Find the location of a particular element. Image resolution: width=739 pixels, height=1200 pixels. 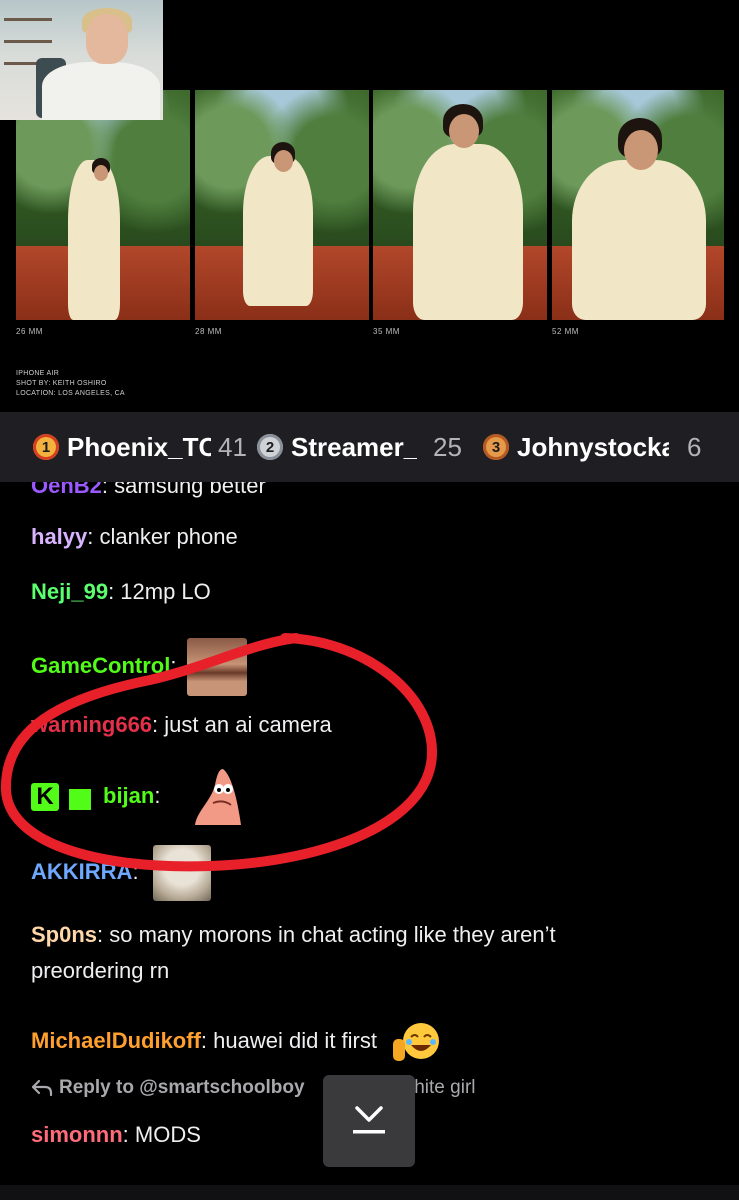

leaderboard-entry-2: 2 Streamer_ 25 is located at coordinates (368, 447).